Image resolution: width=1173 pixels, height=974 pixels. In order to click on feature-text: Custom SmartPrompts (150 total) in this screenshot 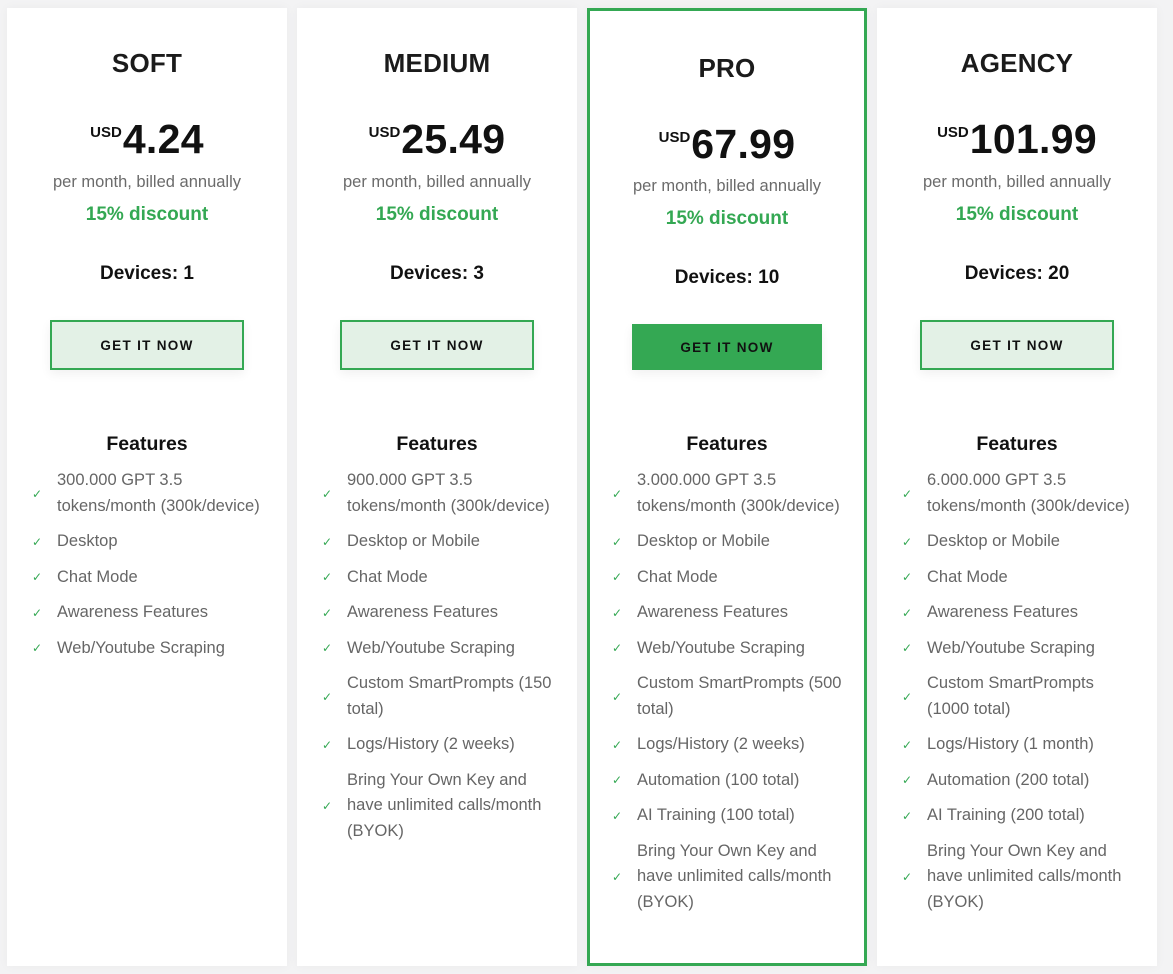, I will do `click(449, 696)`.